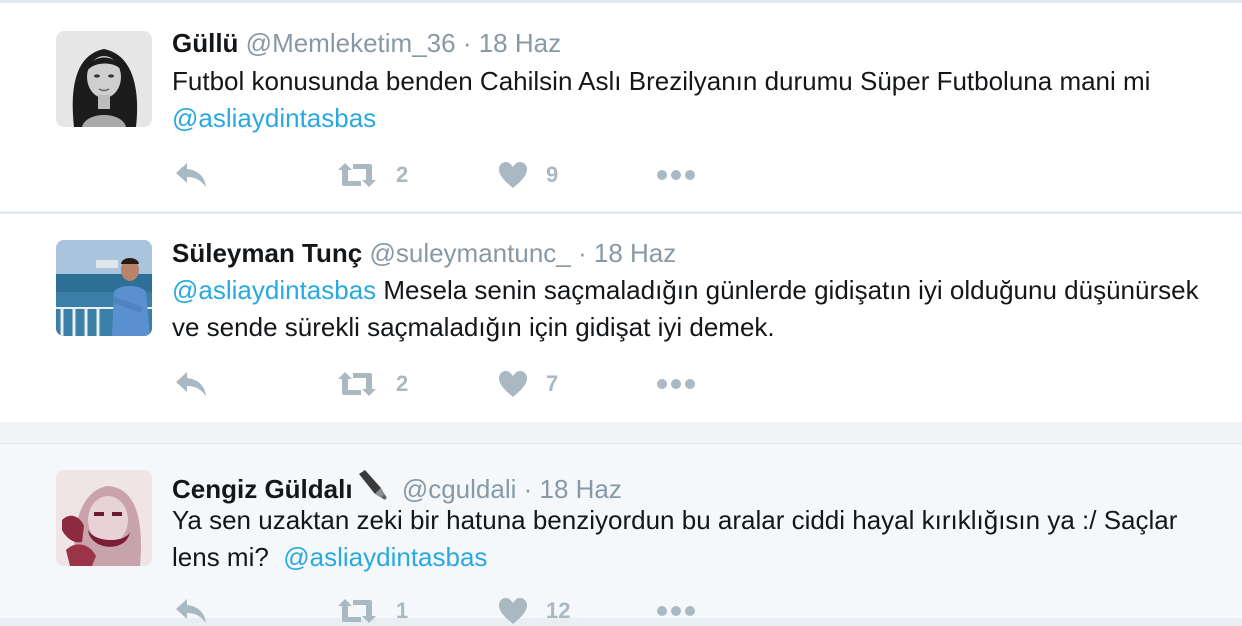 The height and width of the screenshot is (626, 1242). Describe the element at coordinates (528, 175) in the screenshot. I see `like-button: 9` at that location.